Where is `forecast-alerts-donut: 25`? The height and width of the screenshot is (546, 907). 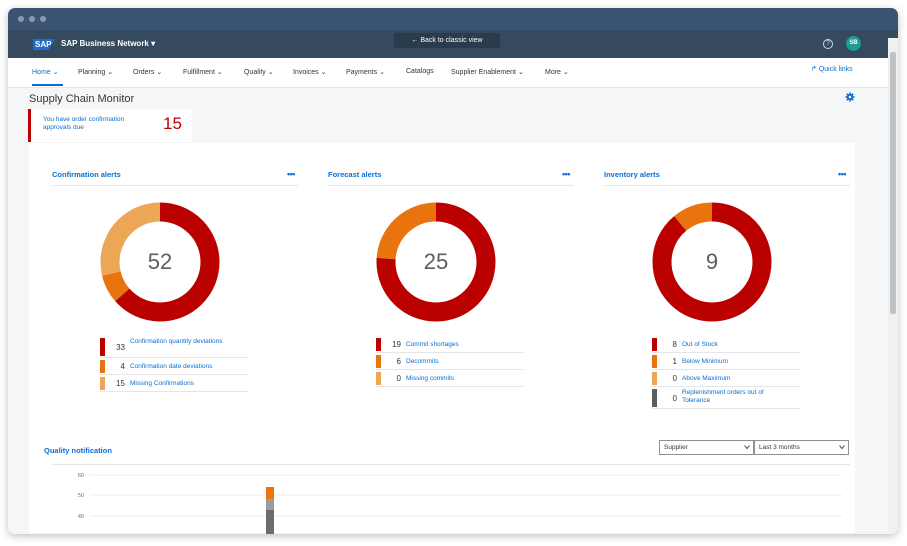 forecast-alerts-donut: 25 is located at coordinates (436, 262).